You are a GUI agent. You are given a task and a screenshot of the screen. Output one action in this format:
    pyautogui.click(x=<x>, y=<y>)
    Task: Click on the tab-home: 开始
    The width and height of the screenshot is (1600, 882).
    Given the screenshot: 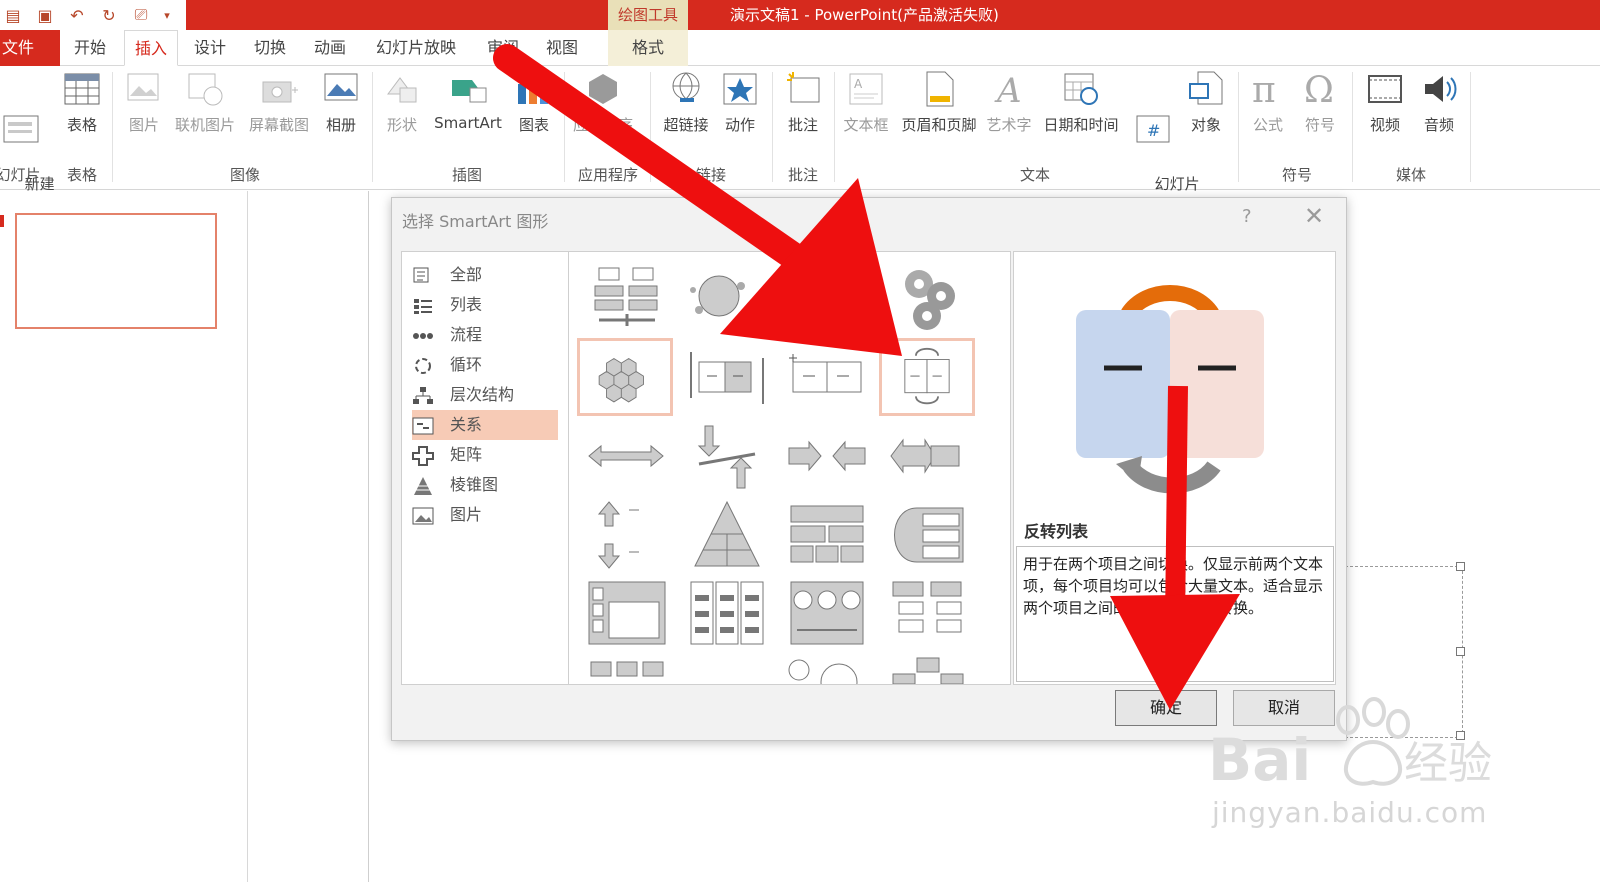 What is the action you would take?
    pyautogui.click(x=90, y=48)
    